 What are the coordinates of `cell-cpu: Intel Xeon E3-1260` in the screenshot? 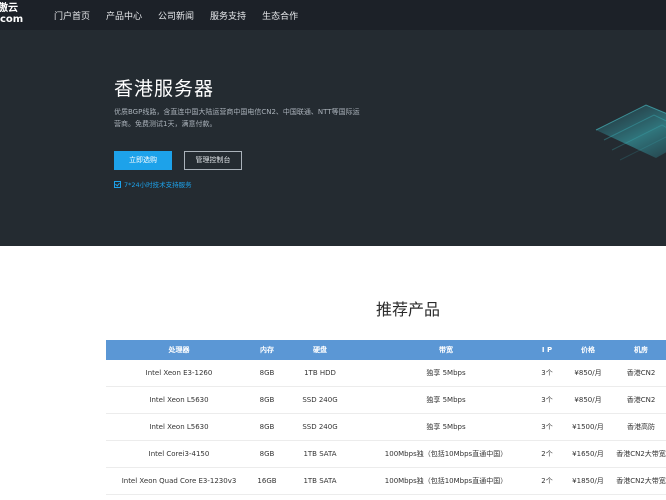 It's located at (179, 373).